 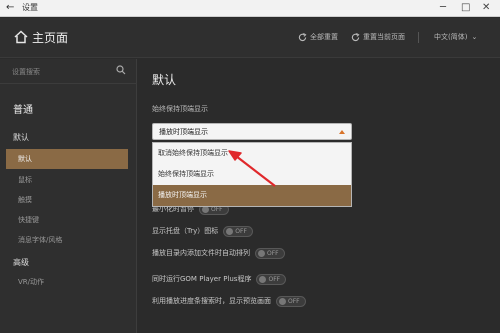 What do you see at coordinates (211, 301) in the screenshot?
I see `setting-label: 利用播放进度条搜索时，显示预览画面` at bounding box center [211, 301].